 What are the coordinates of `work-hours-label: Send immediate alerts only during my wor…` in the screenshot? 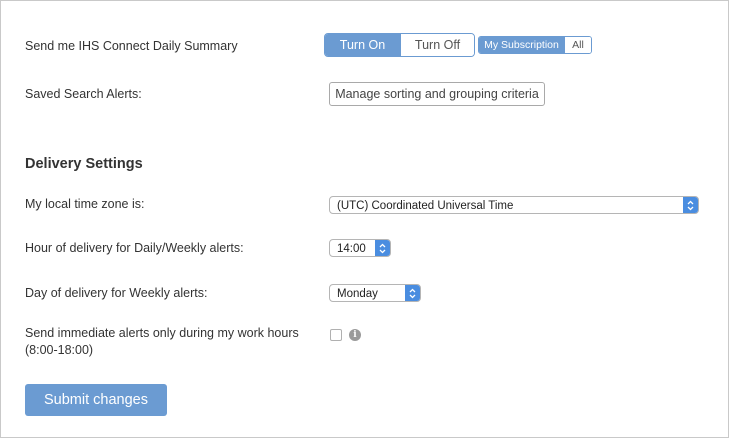 It's located at (162, 342).